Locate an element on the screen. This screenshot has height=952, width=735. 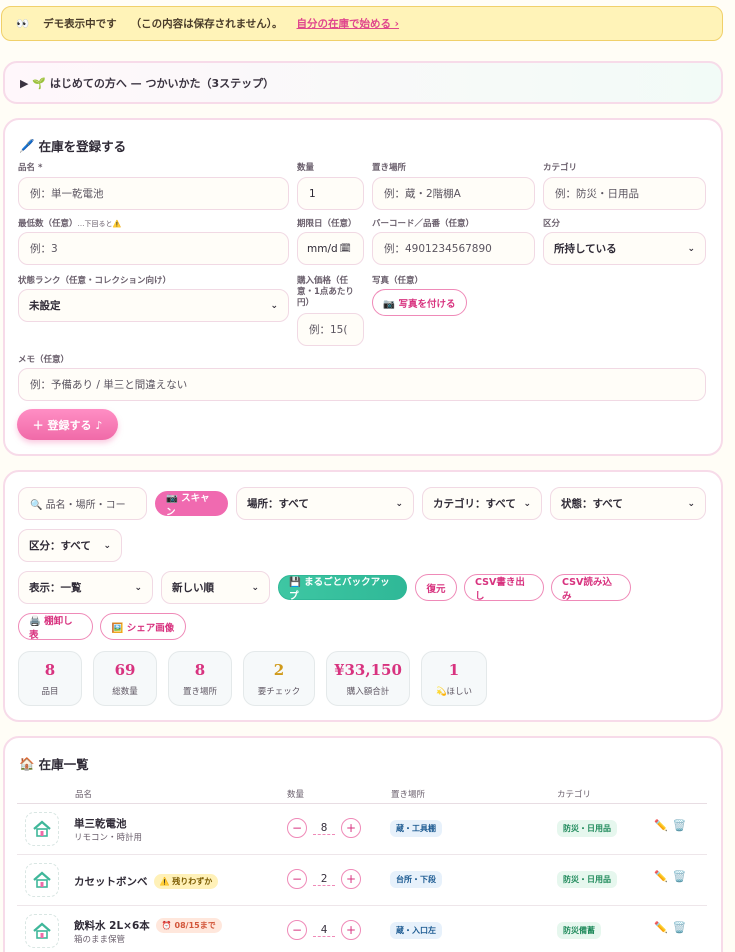
item-name: 単三乾電池 is located at coordinates (100, 824).